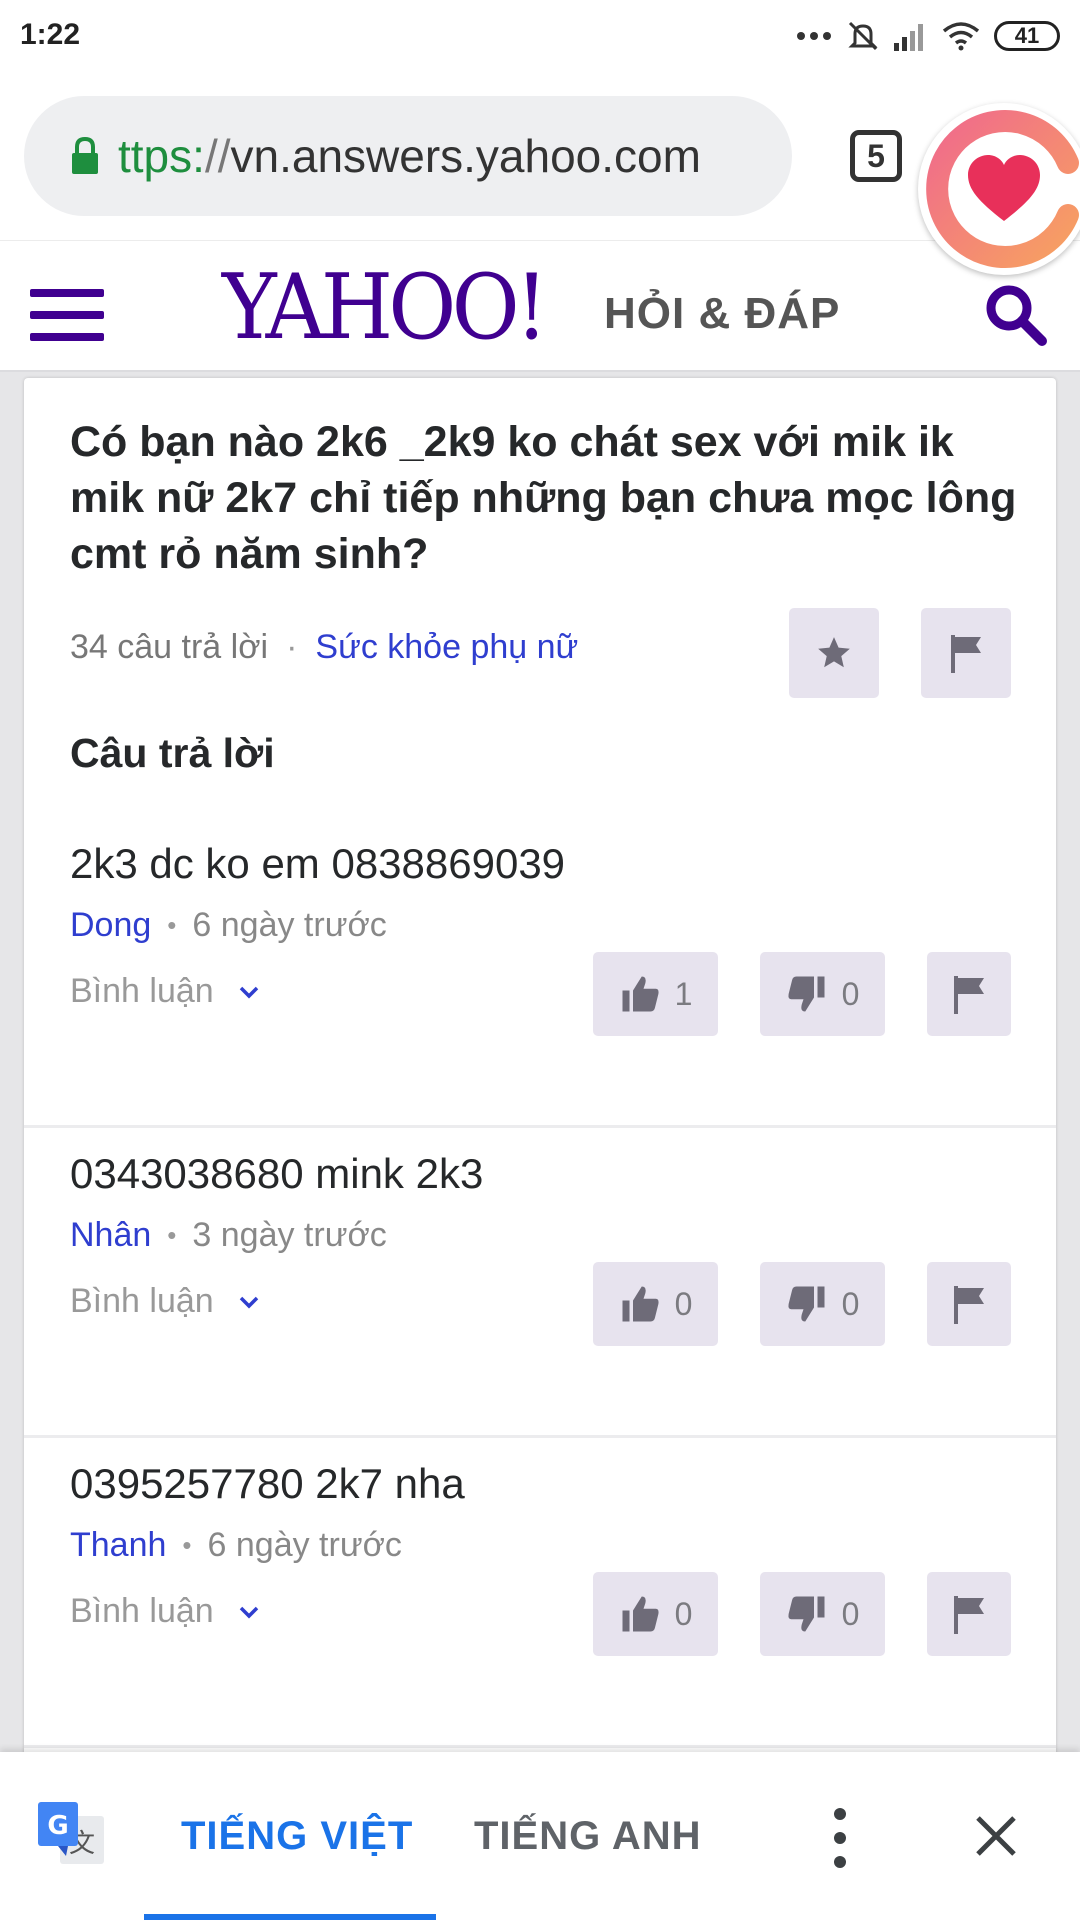 The width and height of the screenshot is (1080, 1920). What do you see at coordinates (277, 1173) in the screenshot?
I see `answer-text: 0343038680 mink 2k3` at bounding box center [277, 1173].